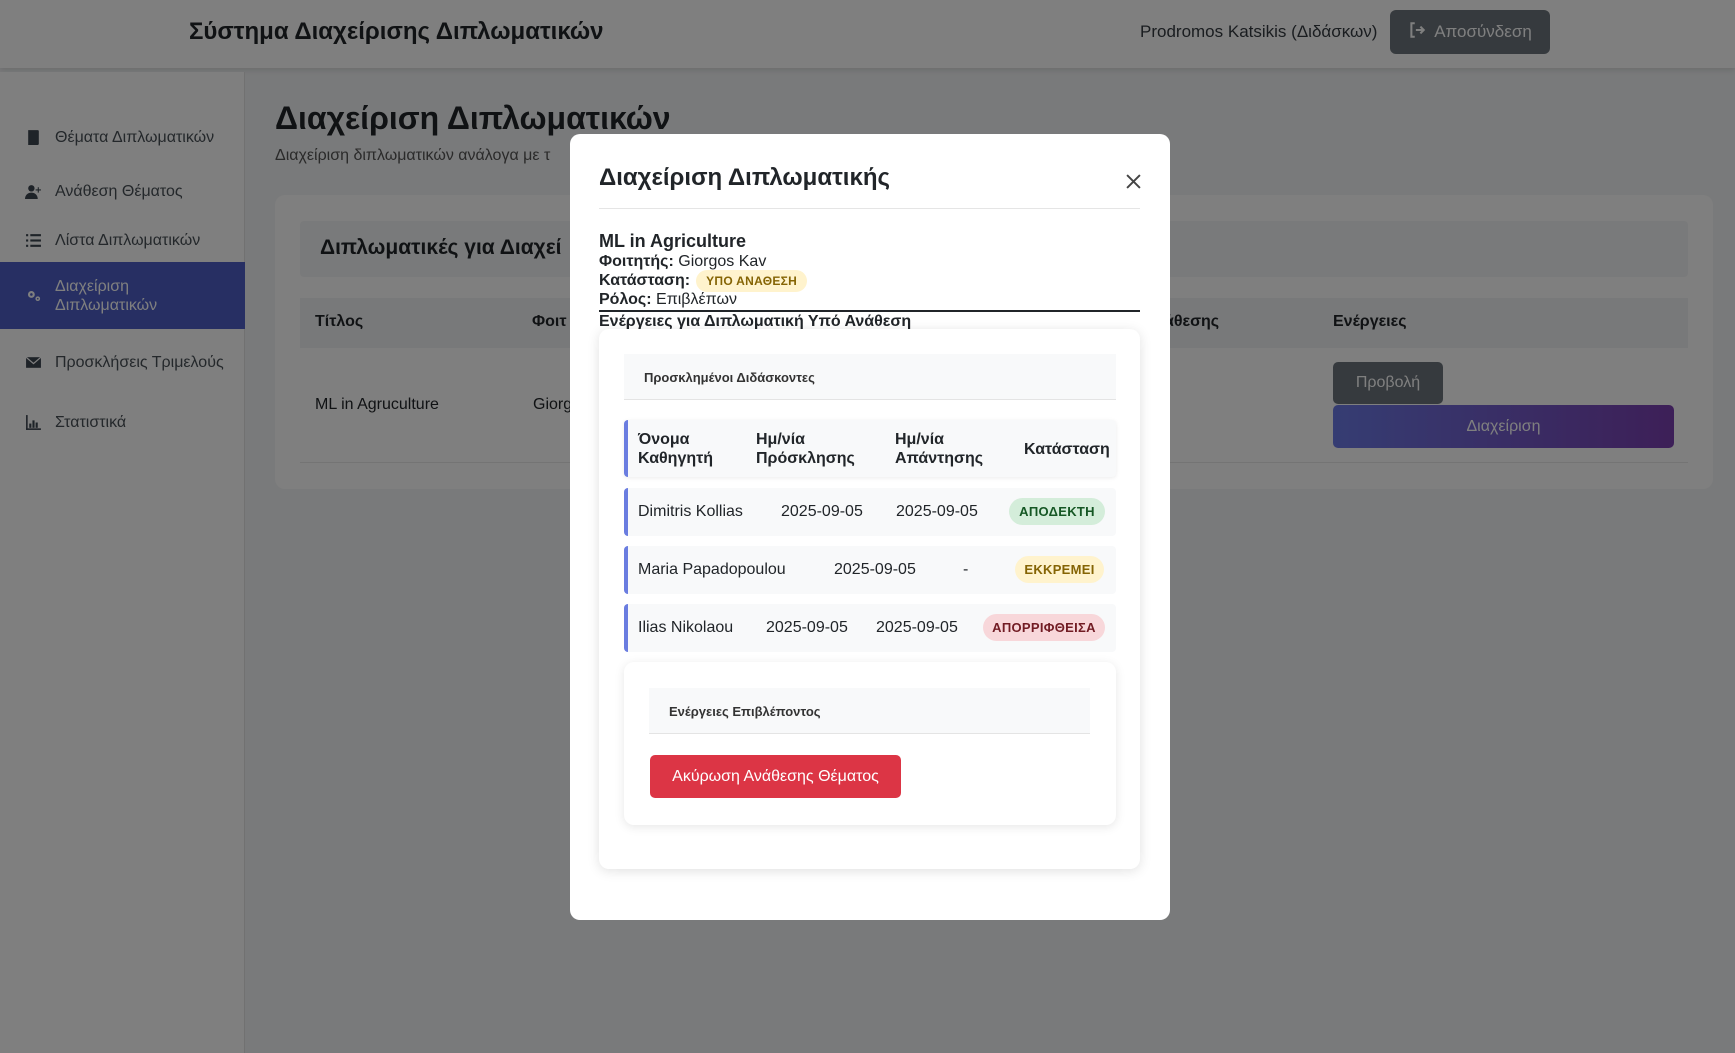  Describe the element at coordinates (729, 377) in the screenshot. I see `invited-heading-label: Προσκλημένοι Διδάσκοντες` at that location.